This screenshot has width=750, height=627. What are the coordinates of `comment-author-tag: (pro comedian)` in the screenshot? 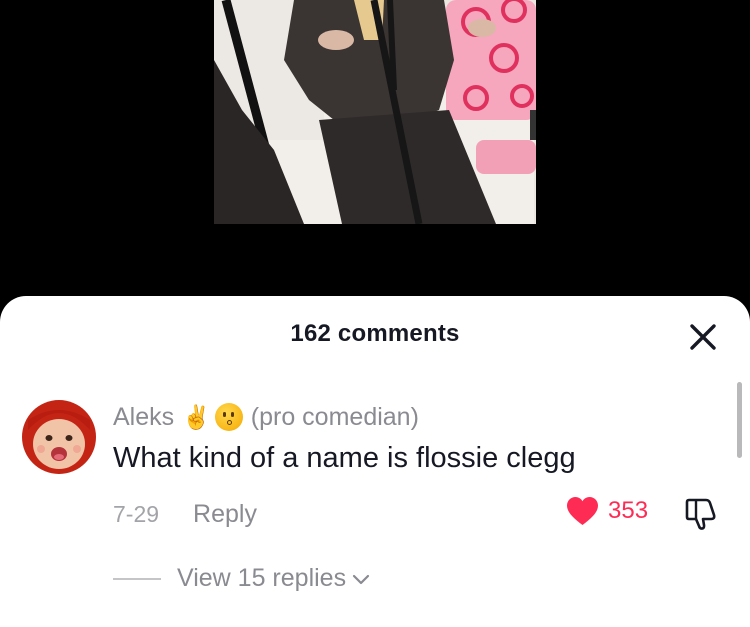 It's located at (334, 416).